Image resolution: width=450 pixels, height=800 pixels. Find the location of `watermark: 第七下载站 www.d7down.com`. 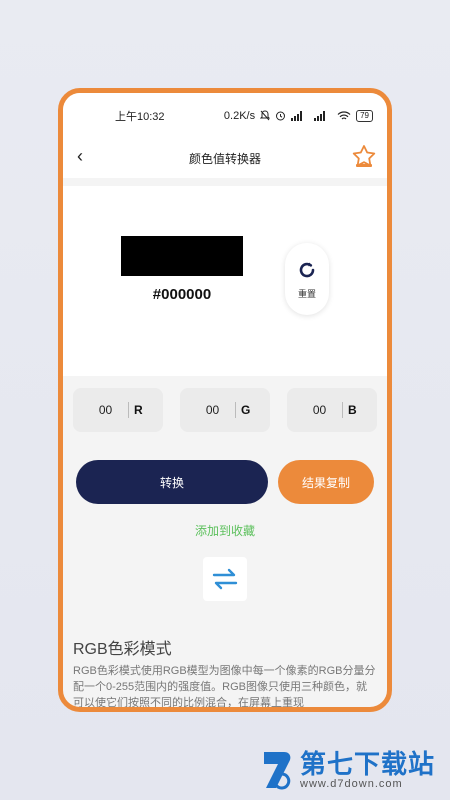

watermark: 第七下载站 www.d7down.com is located at coordinates (347, 770).